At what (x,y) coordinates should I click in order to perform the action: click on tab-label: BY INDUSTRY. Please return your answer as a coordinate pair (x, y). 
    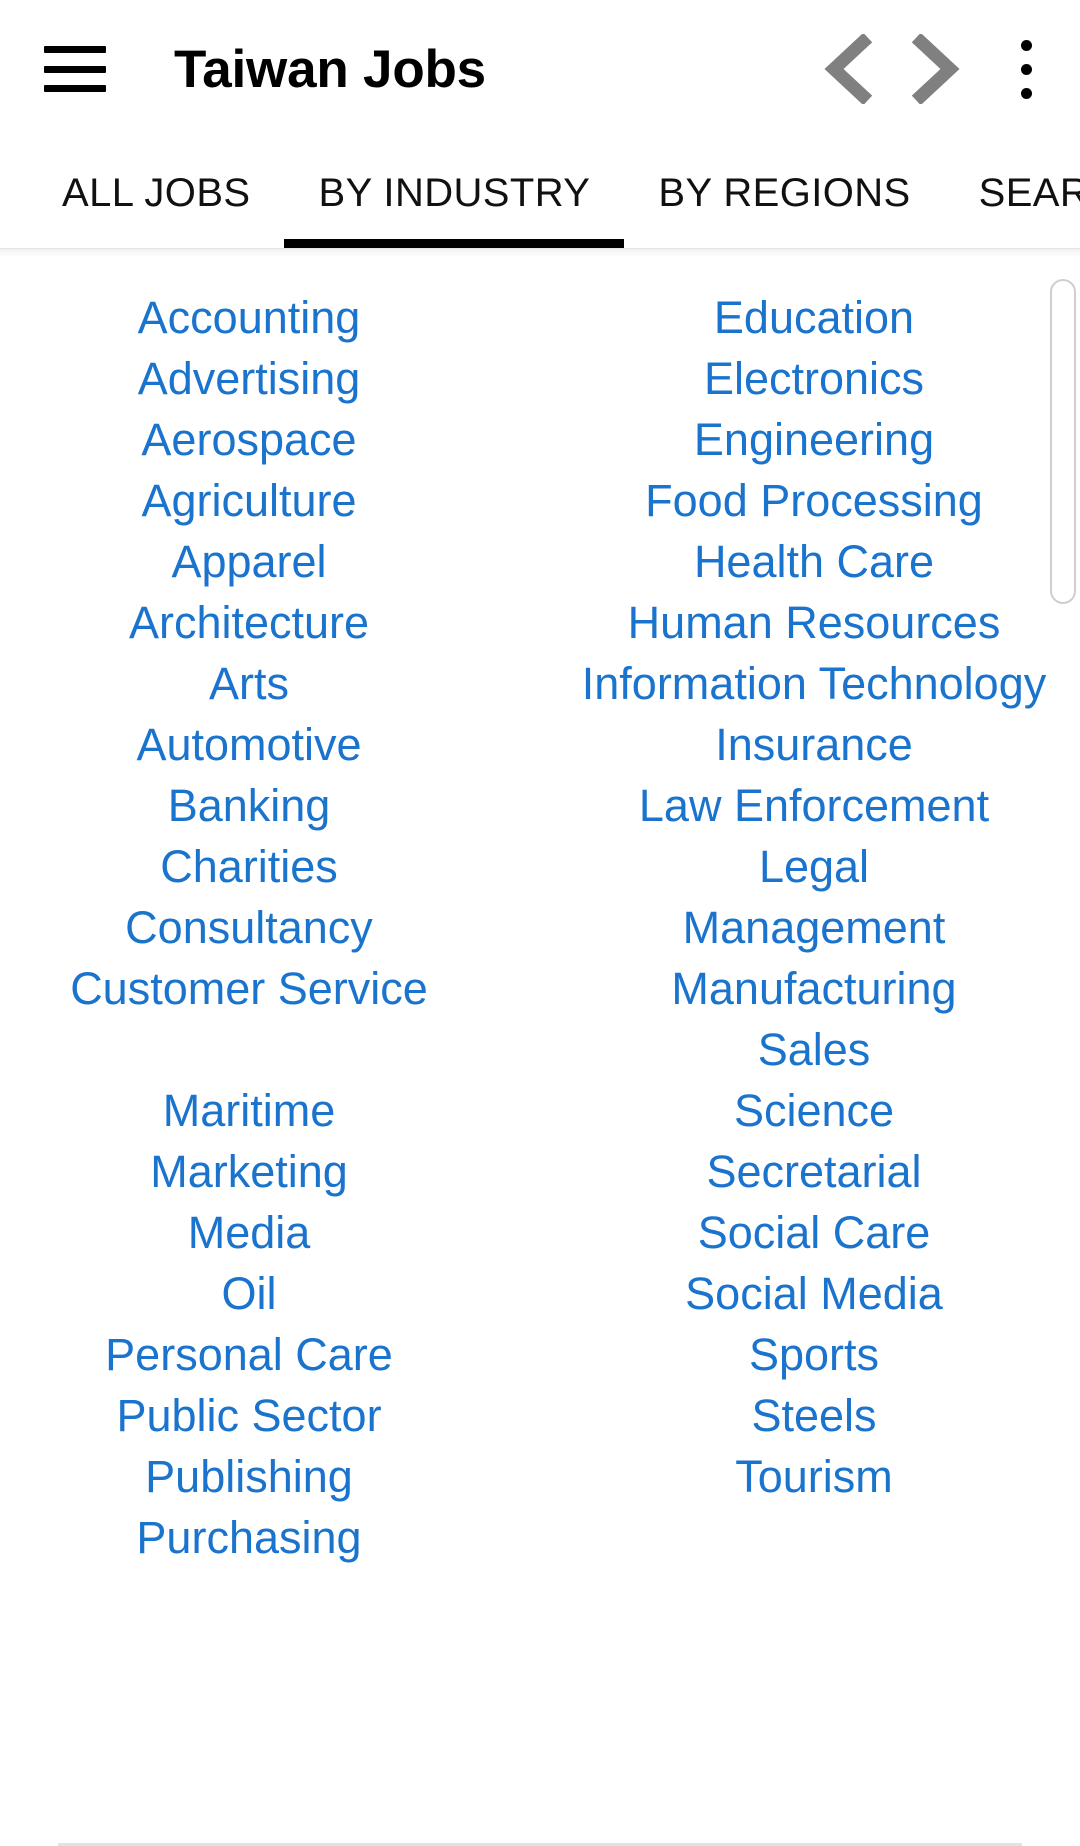
    Looking at the image, I should click on (454, 192).